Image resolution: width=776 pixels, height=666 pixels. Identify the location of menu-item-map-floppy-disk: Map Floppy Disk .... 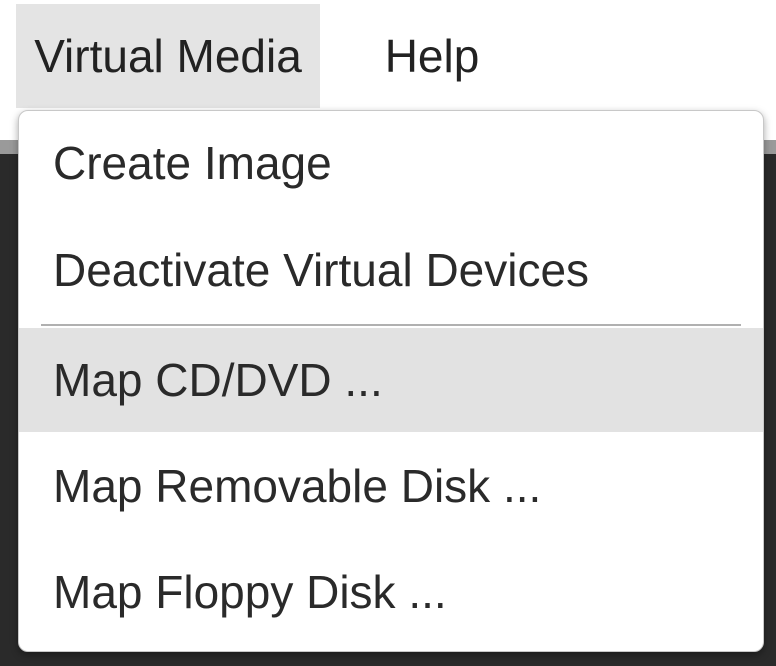
(391, 592).